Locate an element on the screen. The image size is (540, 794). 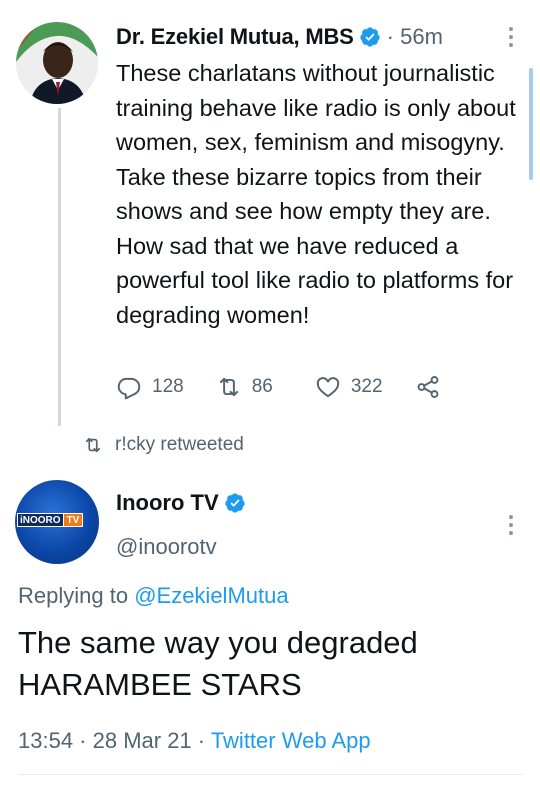
replying-to-mention-link: @EzekielMutua is located at coordinates (211, 595).